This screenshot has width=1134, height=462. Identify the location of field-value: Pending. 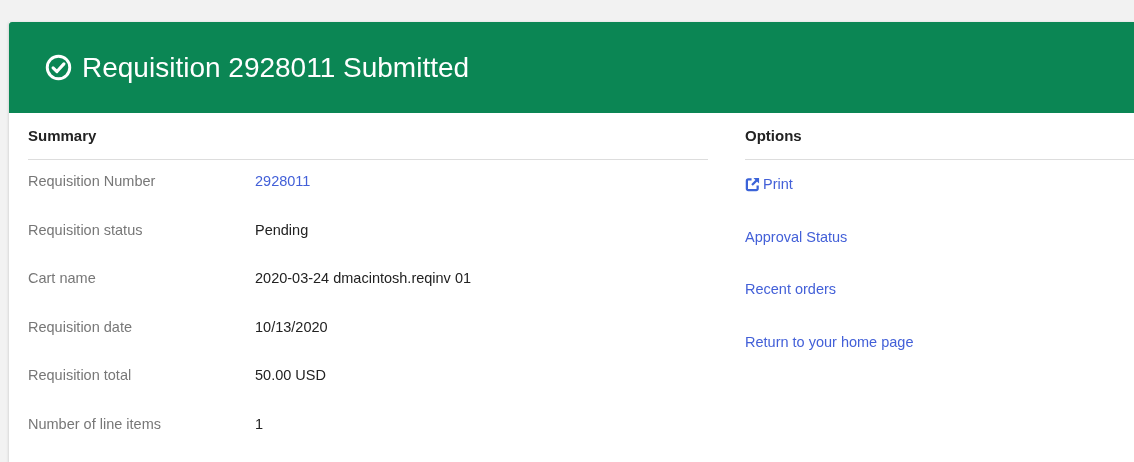
(282, 230).